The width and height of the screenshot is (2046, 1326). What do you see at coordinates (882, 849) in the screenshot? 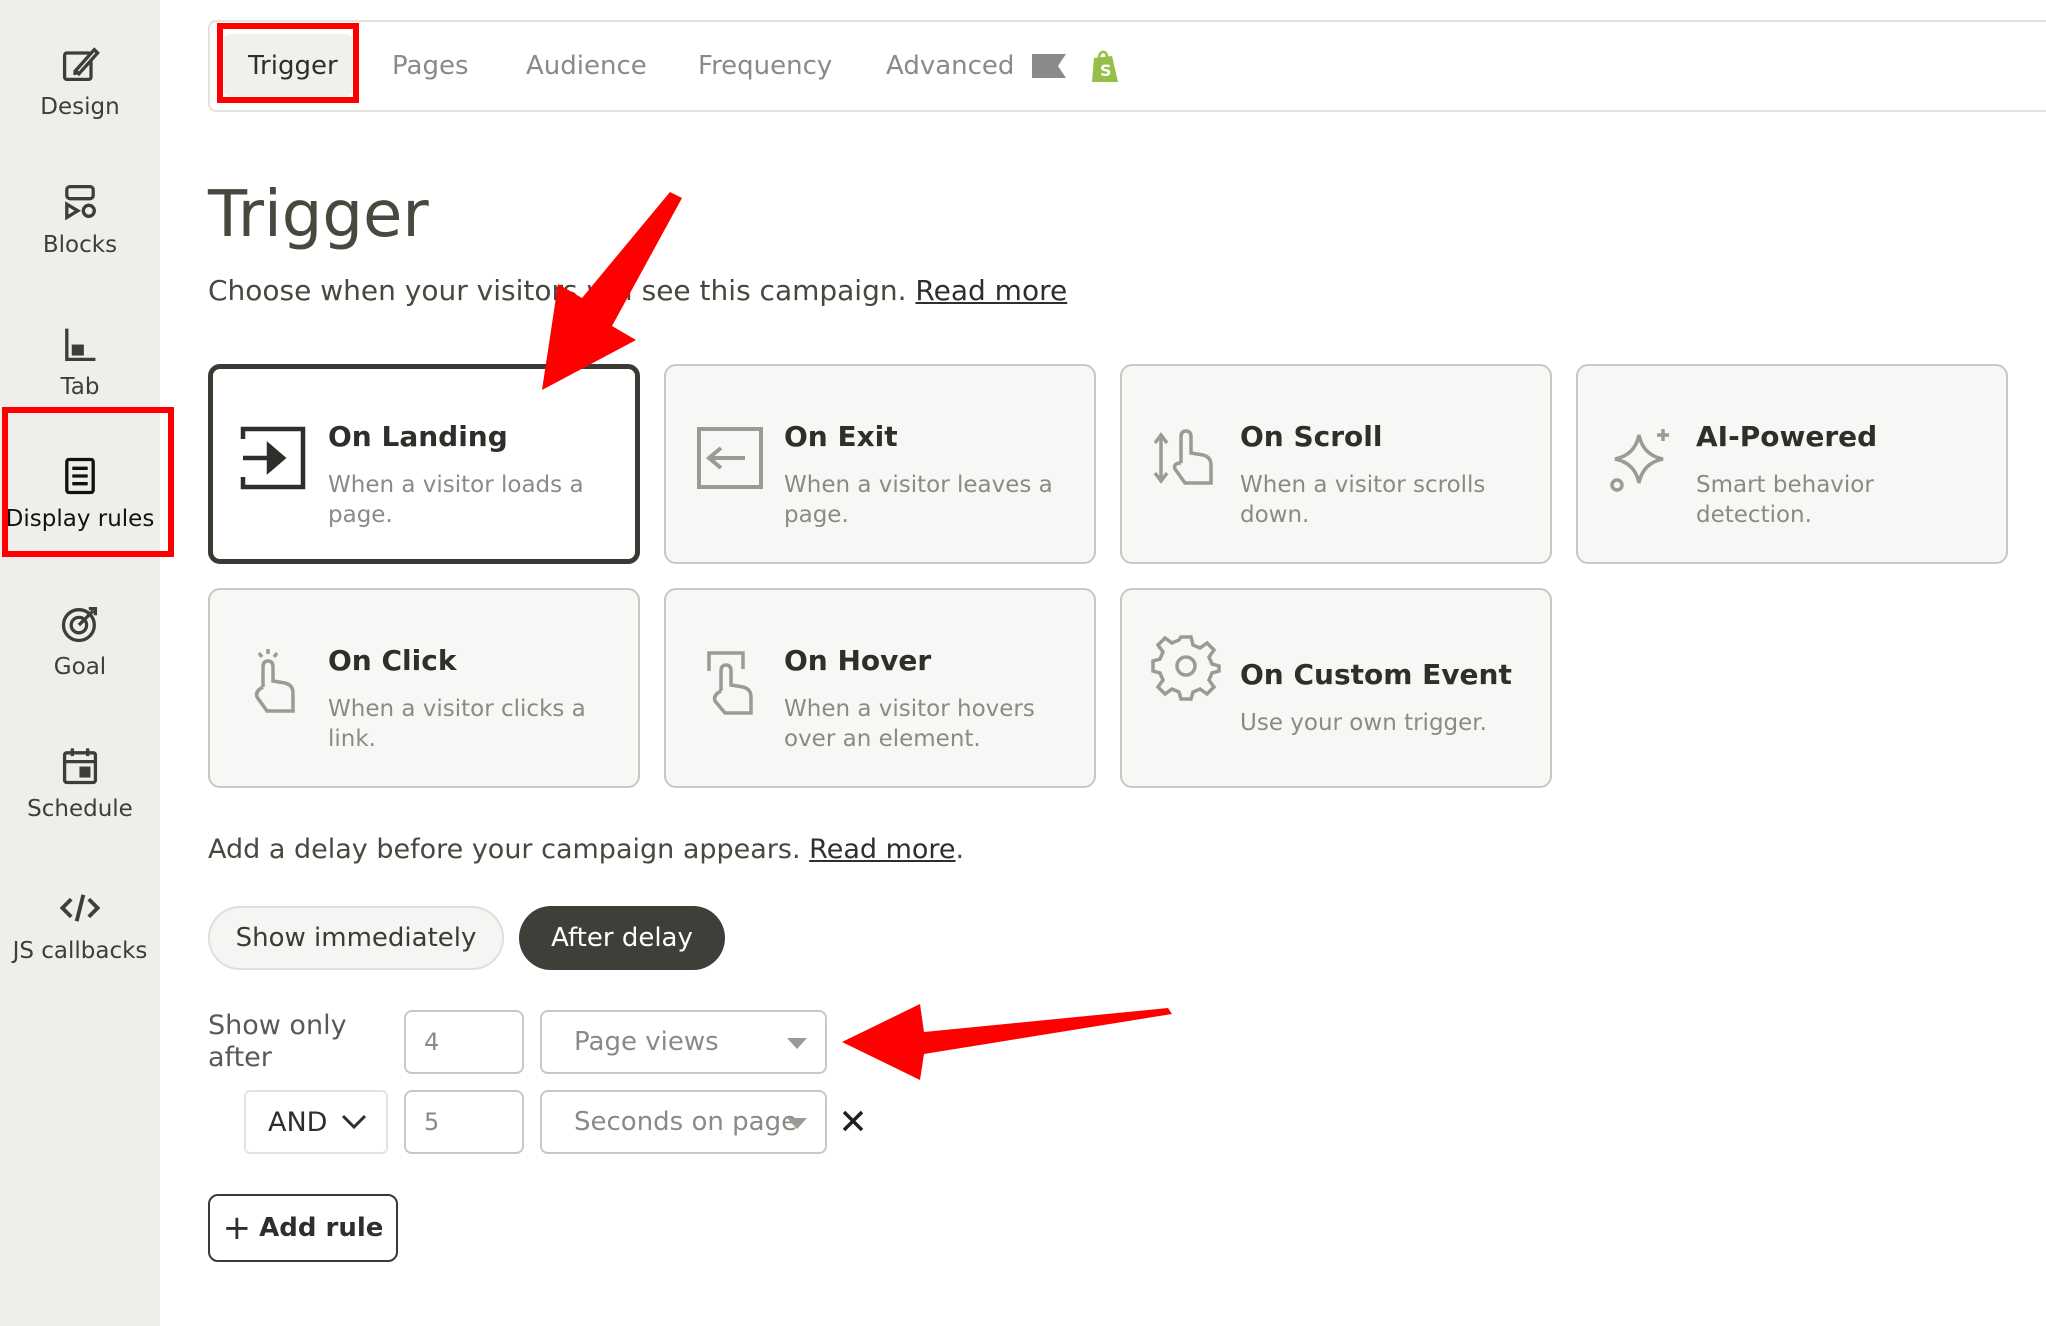
I see `delay-read-more-link: Read more` at bounding box center [882, 849].